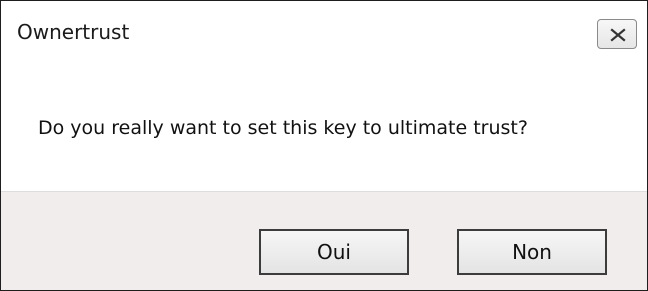  I want to click on close-button, so click(617, 34).